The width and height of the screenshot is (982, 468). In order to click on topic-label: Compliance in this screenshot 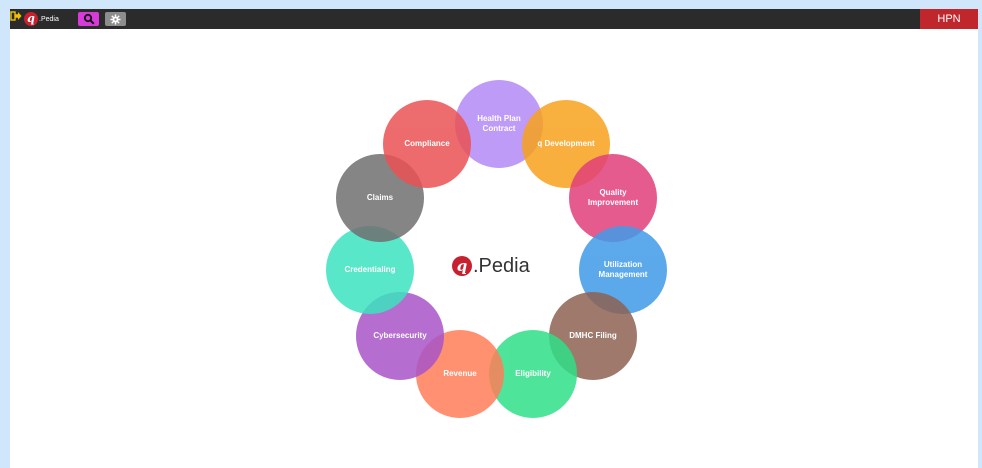, I will do `click(427, 143)`.